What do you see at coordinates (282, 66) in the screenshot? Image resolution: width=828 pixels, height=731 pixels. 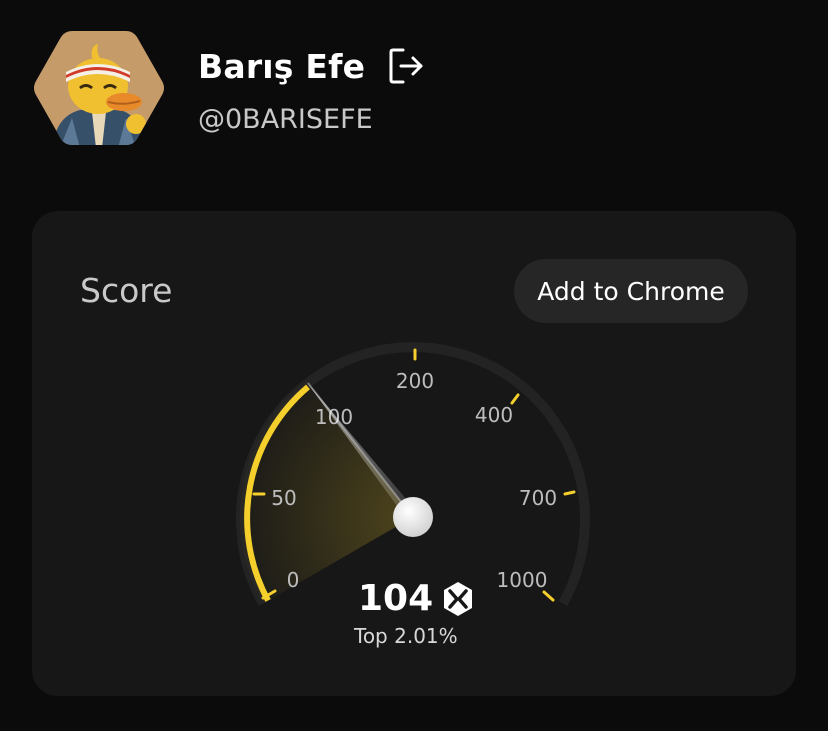 I see `profile-name: Barış Efe` at bounding box center [282, 66].